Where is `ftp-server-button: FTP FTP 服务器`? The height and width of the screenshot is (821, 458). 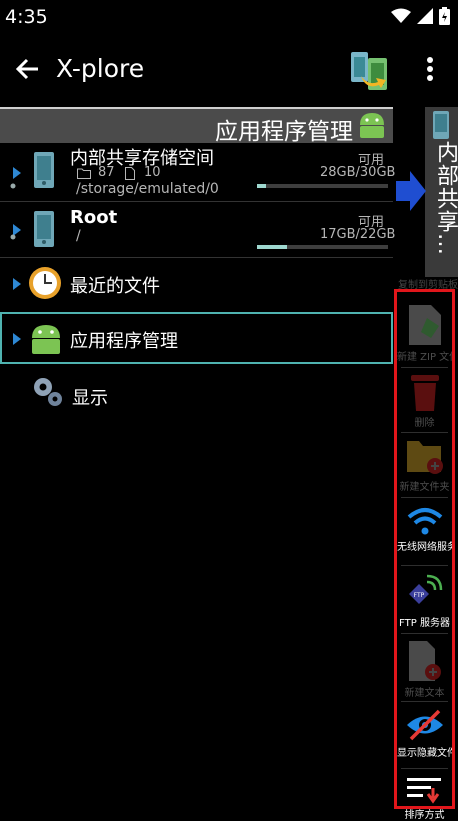 ftp-server-button: FTP FTP 服务器 is located at coordinates (424, 600).